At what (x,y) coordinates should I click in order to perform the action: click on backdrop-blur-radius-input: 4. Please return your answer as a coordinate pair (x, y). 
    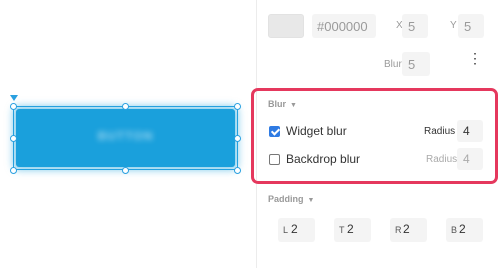
    Looking at the image, I should click on (470, 159).